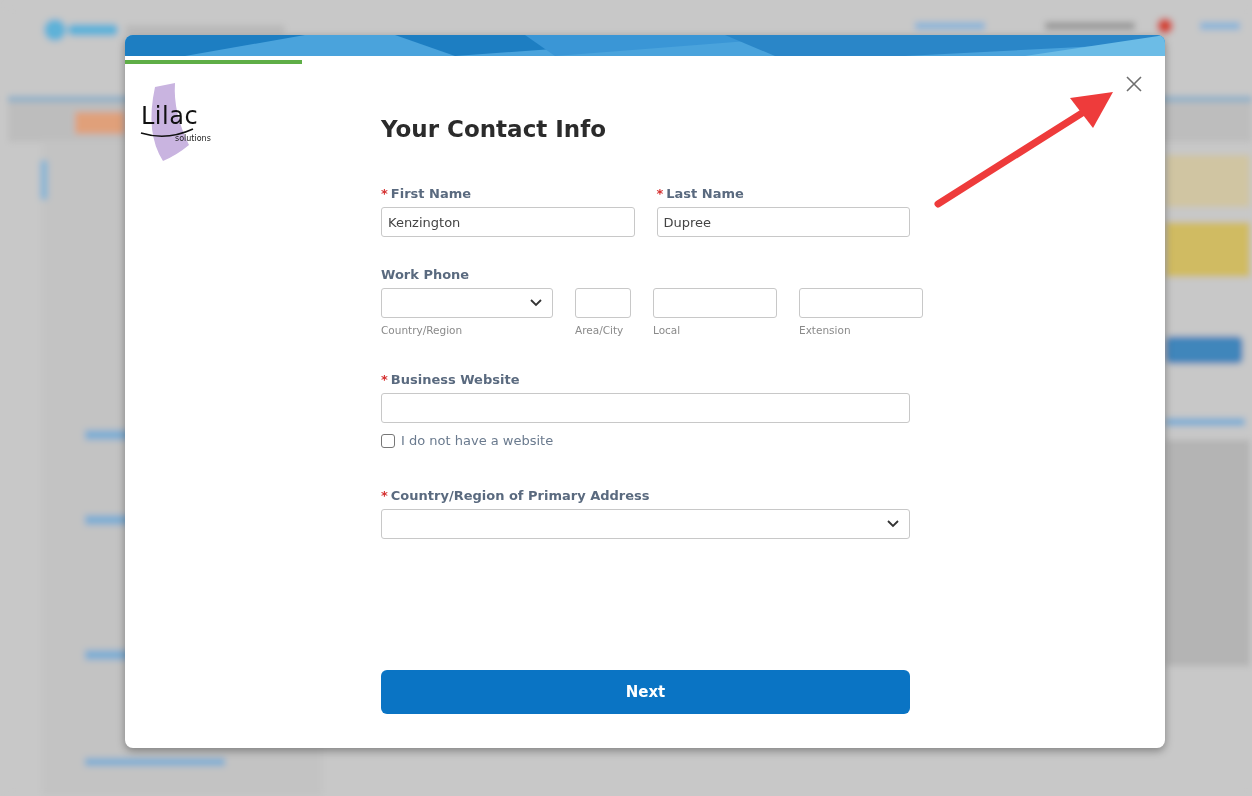 This screenshot has height=796, width=1252. What do you see at coordinates (600, 330) in the screenshot?
I see `field-caption: Area/City` at bounding box center [600, 330].